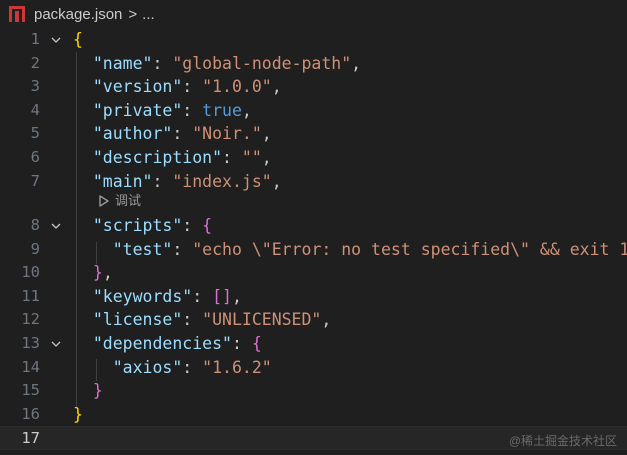  What do you see at coordinates (30, 413) in the screenshot?
I see `line-number: 16` at bounding box center [30, 413].